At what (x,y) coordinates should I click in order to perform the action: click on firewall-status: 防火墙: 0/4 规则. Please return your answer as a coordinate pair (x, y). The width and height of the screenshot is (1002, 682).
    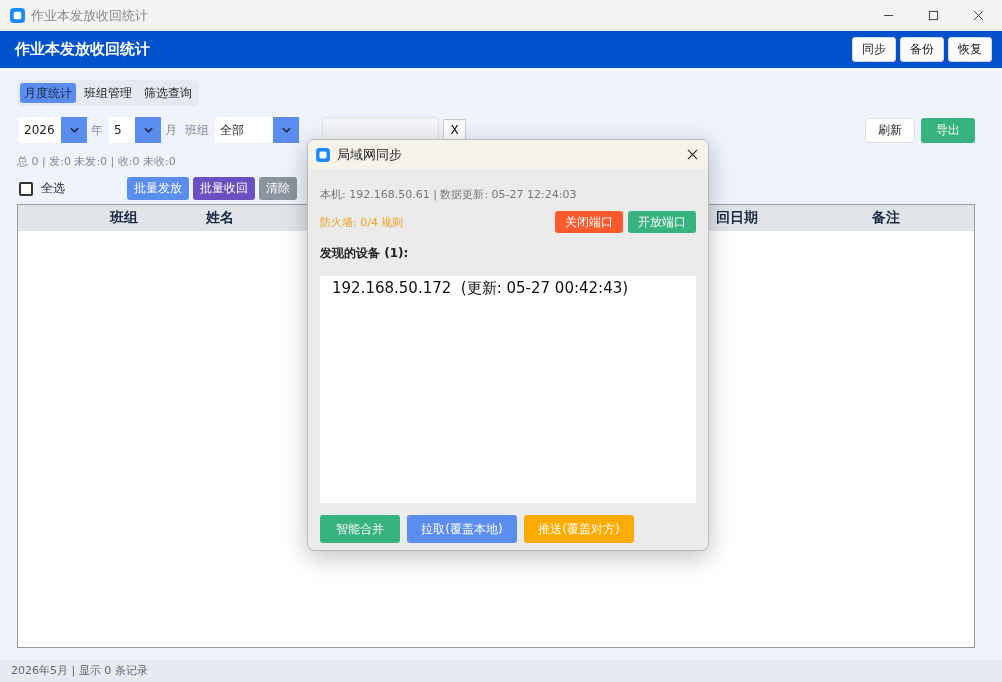
    Looking at the image, I should click on (362, 222).